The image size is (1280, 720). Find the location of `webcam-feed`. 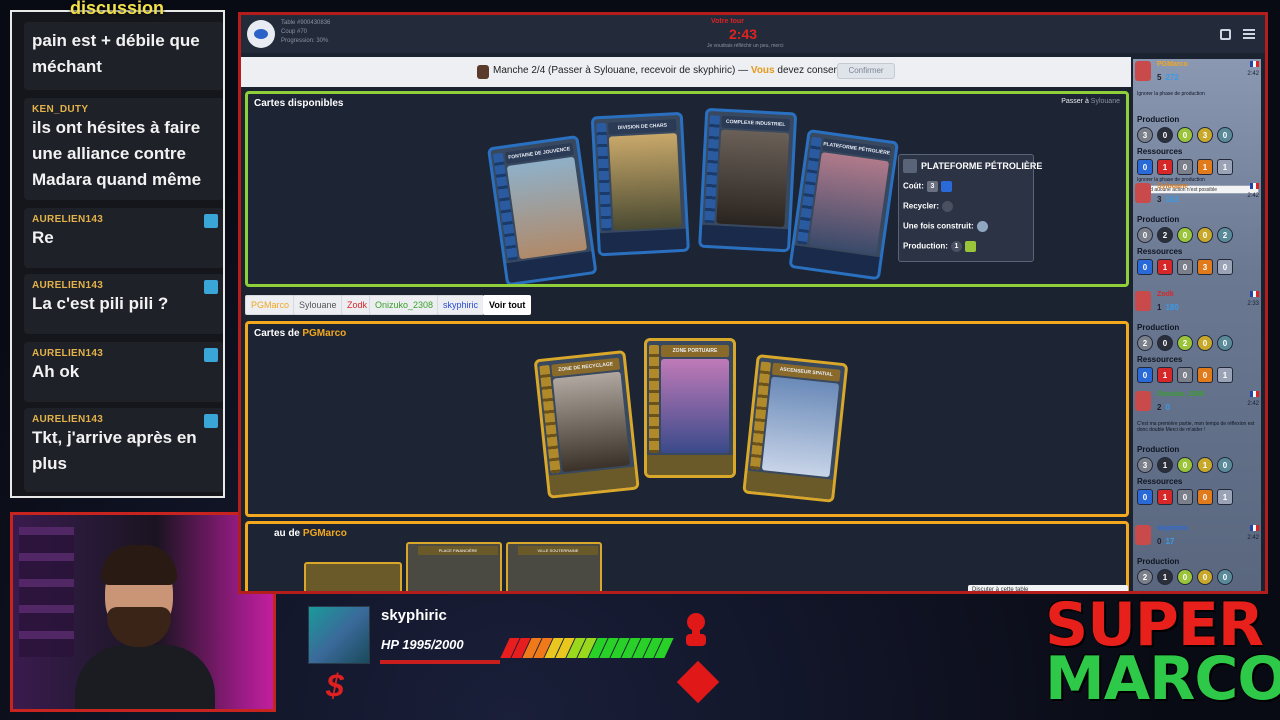

webcam-feed is located at coordinates (143, 612).